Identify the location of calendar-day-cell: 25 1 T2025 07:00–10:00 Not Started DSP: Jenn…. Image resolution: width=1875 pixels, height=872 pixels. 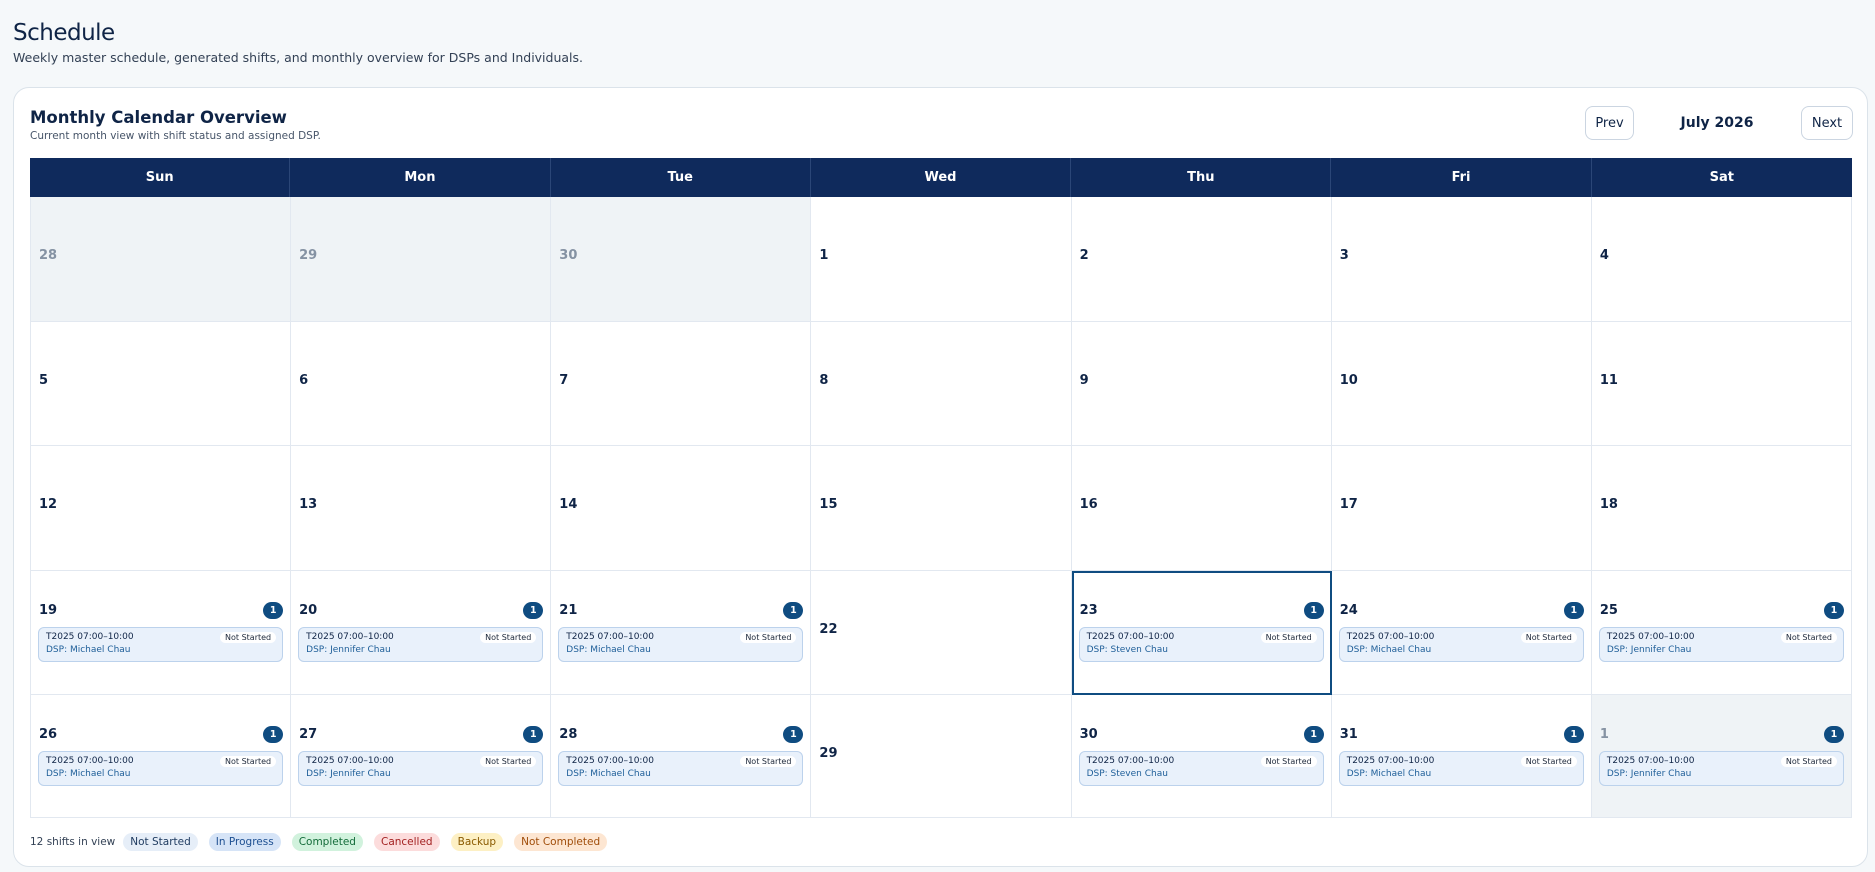
(1721, 632).